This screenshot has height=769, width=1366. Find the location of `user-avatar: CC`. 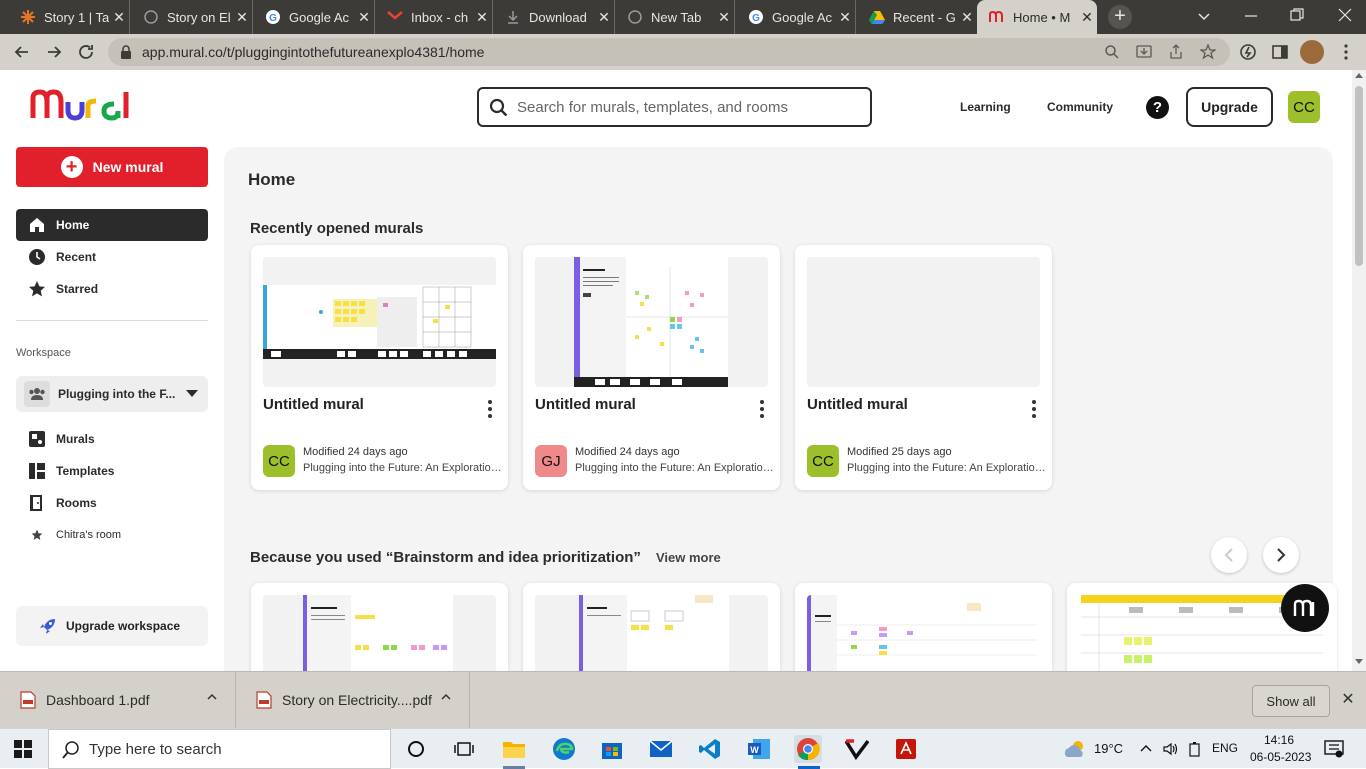

user-avatar: CC is located at coordinates (1304, 107).